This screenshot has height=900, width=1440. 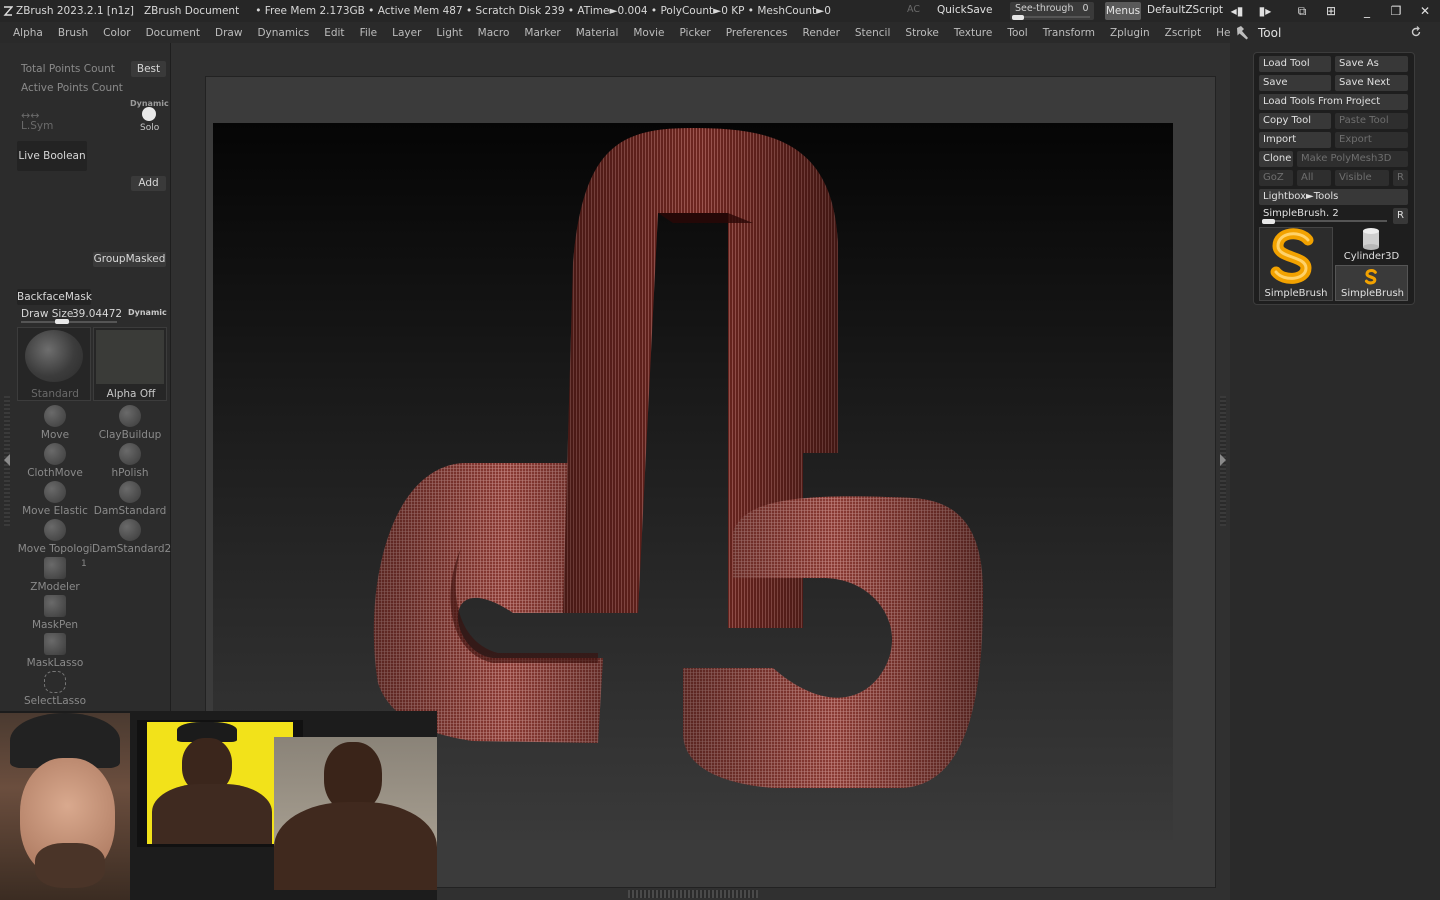 I want to click on maskpen-icon, so click(x=55, y=606).